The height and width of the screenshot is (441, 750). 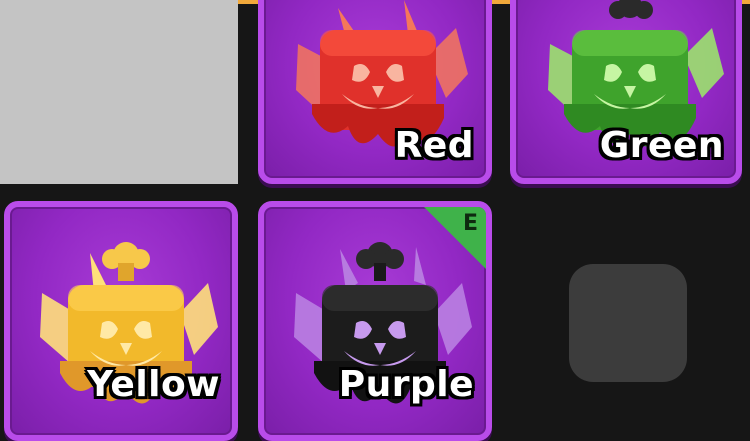 What do you see at coordinates (626, 92) in the screenshot?
I see `fruit-slot-green: Green` at bounding box center [626, 92].